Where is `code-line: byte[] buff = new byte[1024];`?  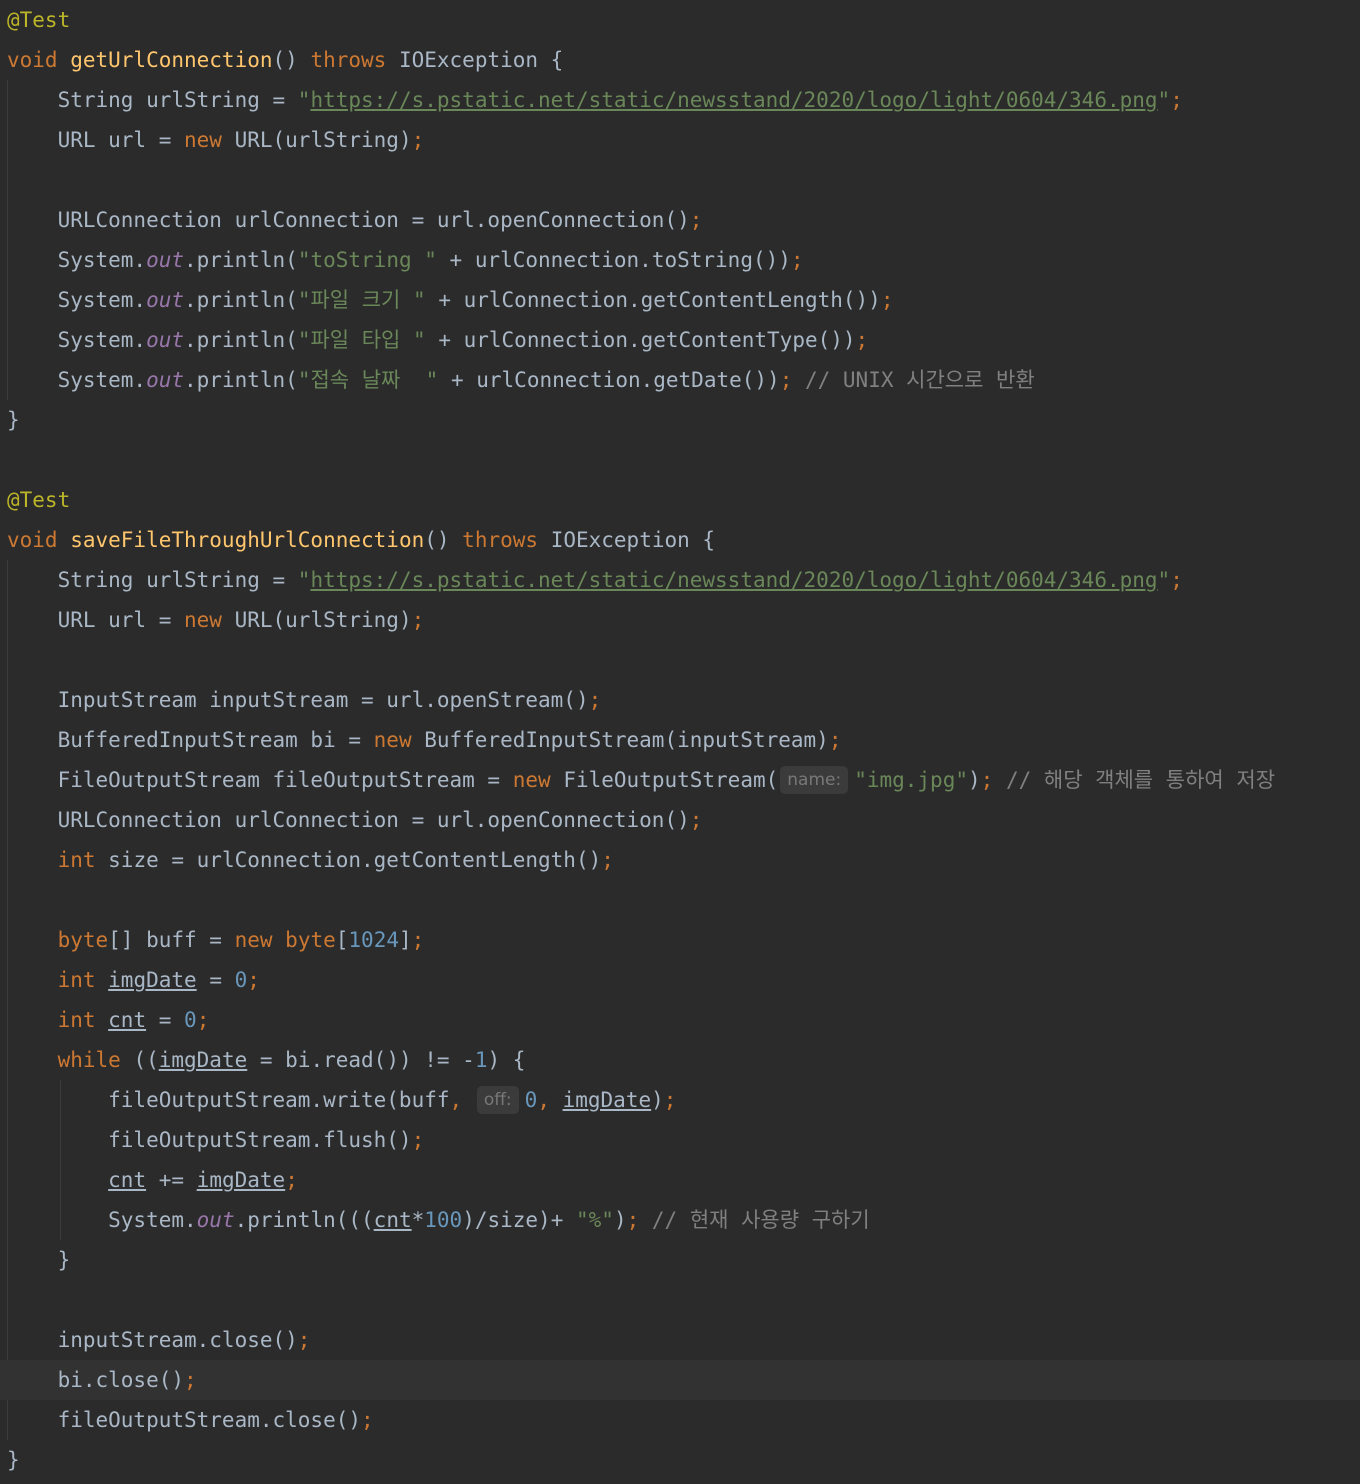 code-line: byte[] buff = new byte[1024]; is located at coordinates (680, 940).